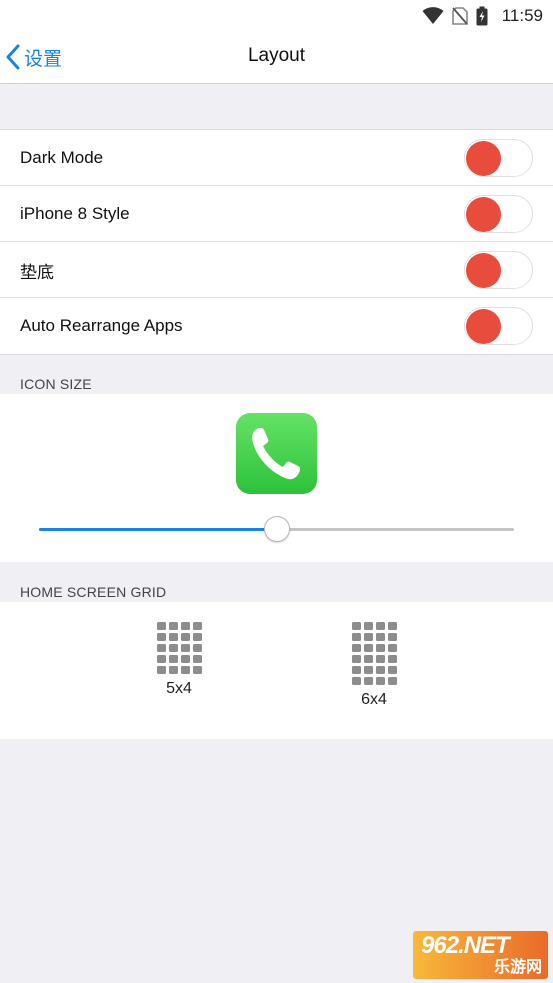 The width and height of the screenshot is (553, 983). I want to click on site-watermark-logo: 962.NET 乐游网, so click(480, 955).